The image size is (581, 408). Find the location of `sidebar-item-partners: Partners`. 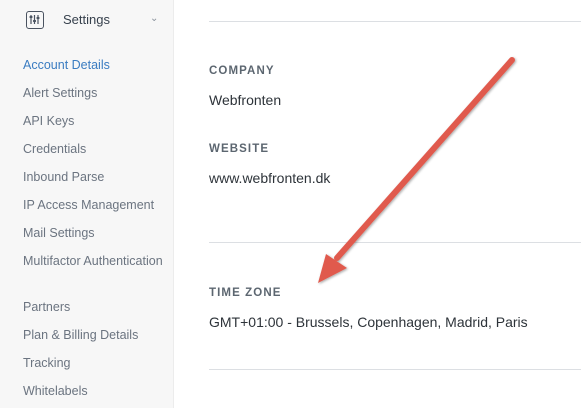

sidebar-item-partners: Partners is located at coordinates (93, 307).